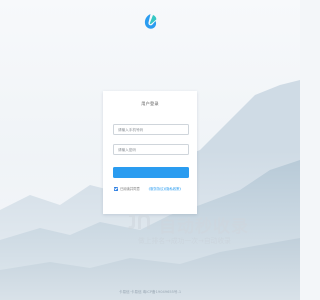 This screenshot has width=320, height=300. What do you see at coordinates (173, 188) in the screenshot?
I see `privacy-link: 《隐私政策》` at bounding box center [173, 188].